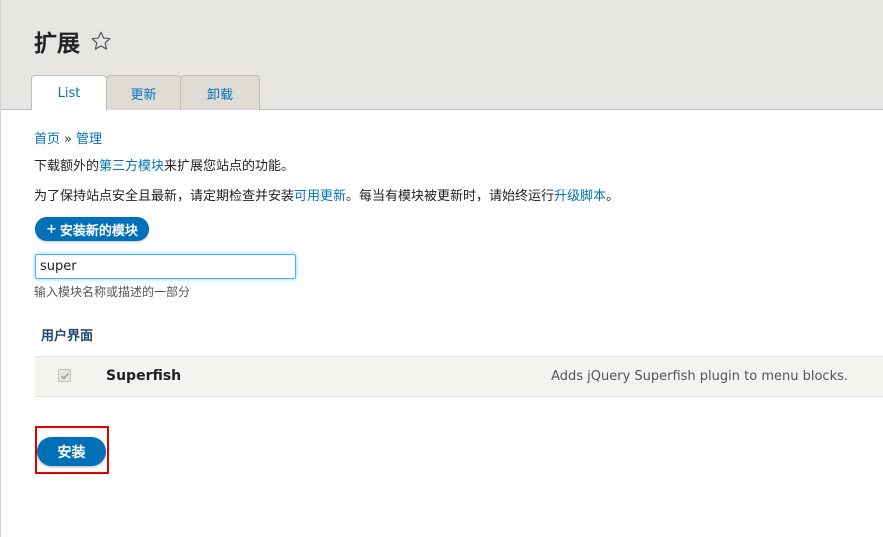  I want to click on tab-update-label: 更新, so click(143, 95).